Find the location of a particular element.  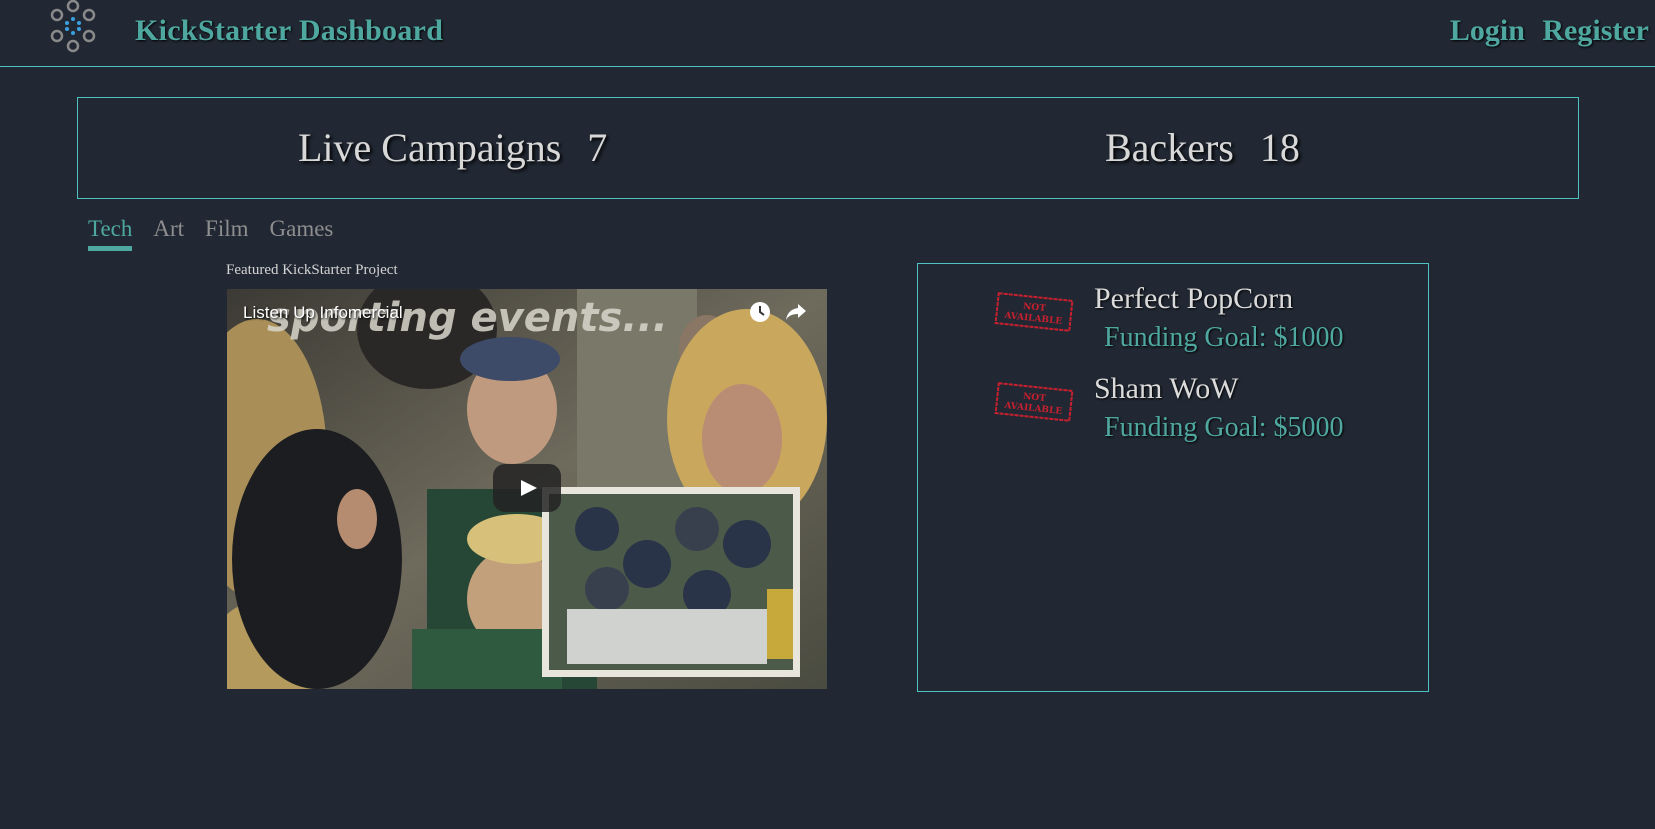

auth-links: Login Register is located at coordinates (1549, 31).